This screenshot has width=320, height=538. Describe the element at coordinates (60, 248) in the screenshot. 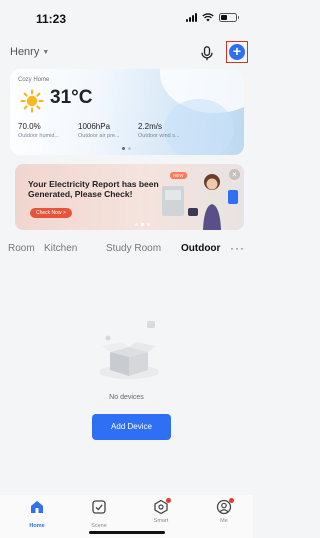

I see `tab-kitchen: Kitchen` at that location.